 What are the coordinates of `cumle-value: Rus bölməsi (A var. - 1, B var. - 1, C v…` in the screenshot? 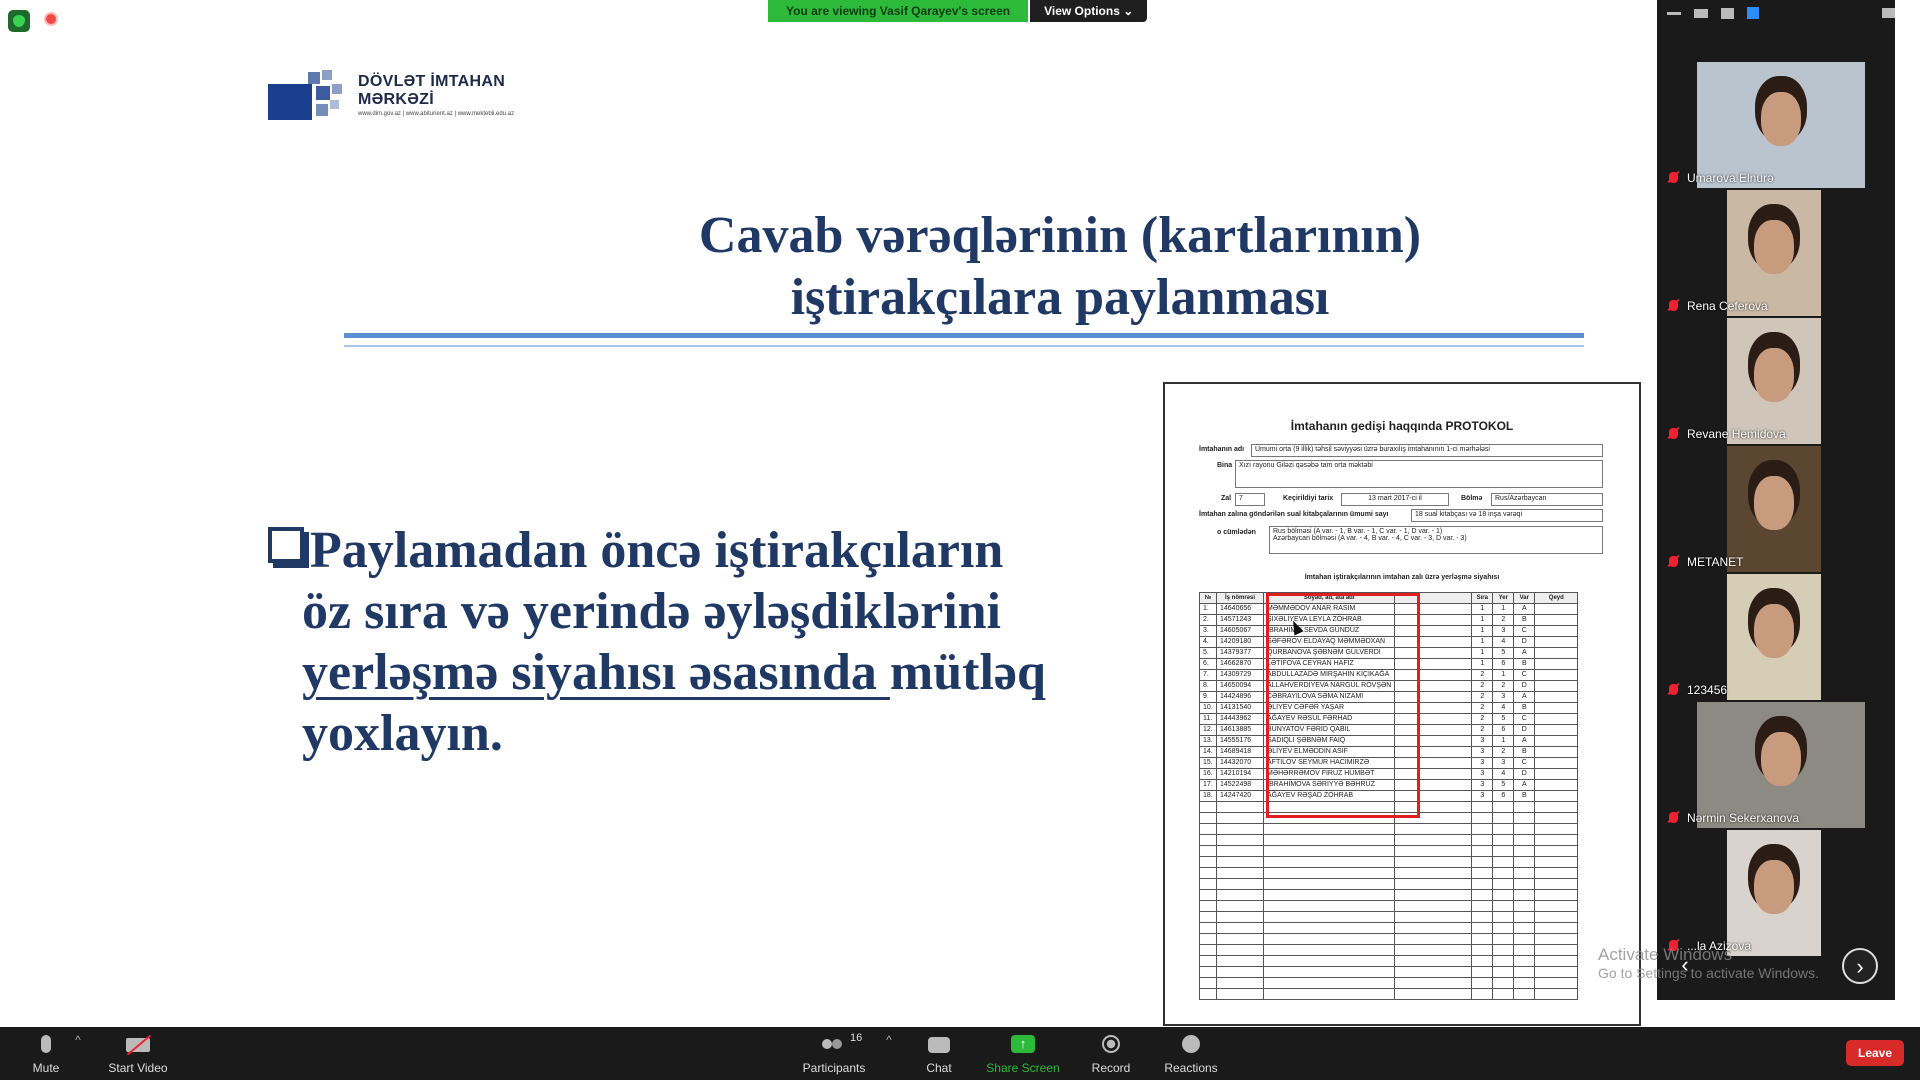 It's located at (1436, 540).